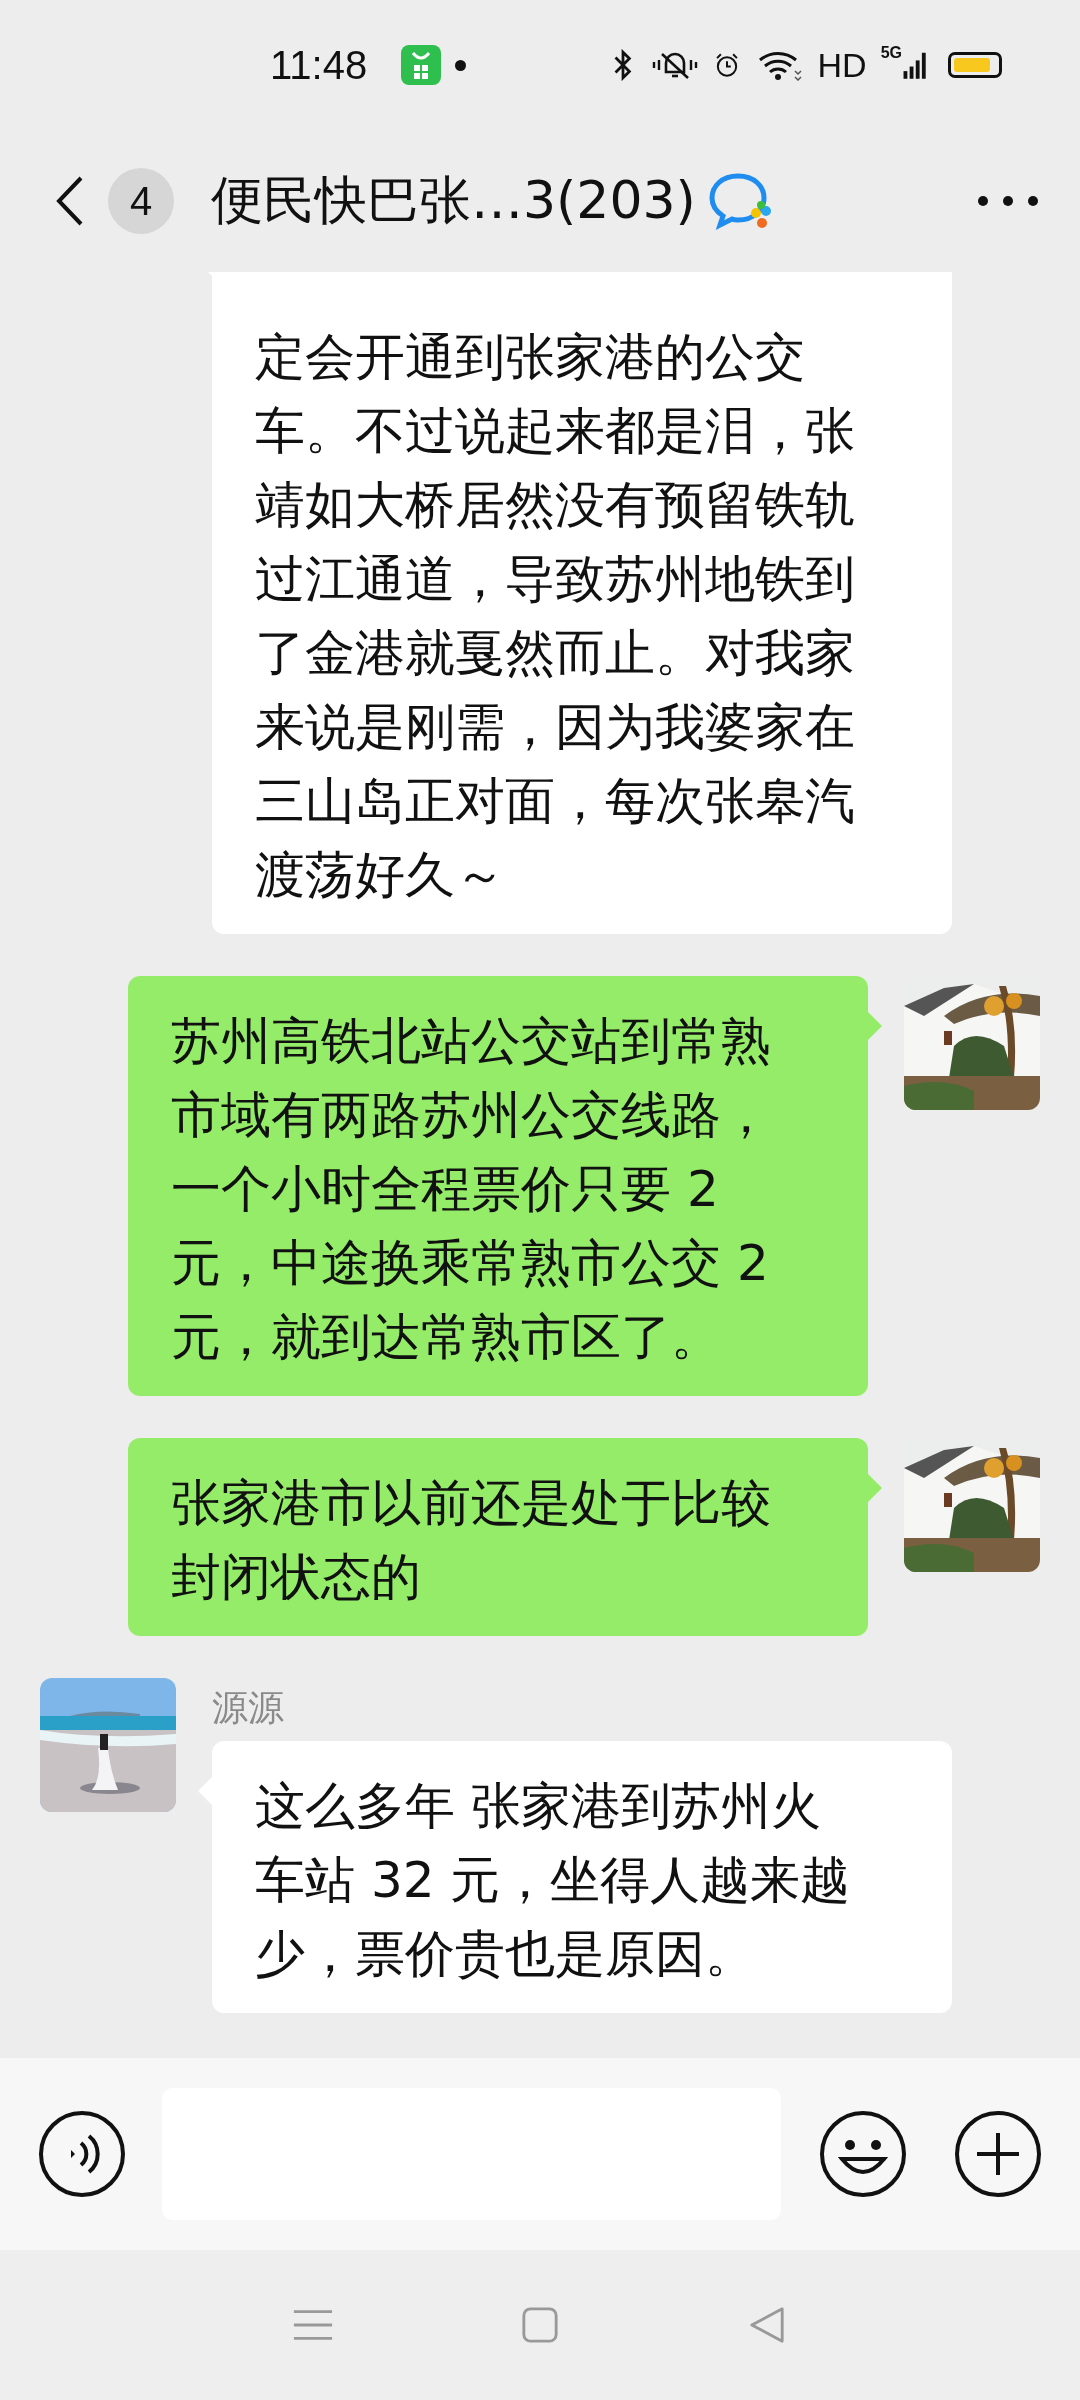 This screenshot has width=1080, height=2400. I want to click on voice-icon, so click(82, 2154).